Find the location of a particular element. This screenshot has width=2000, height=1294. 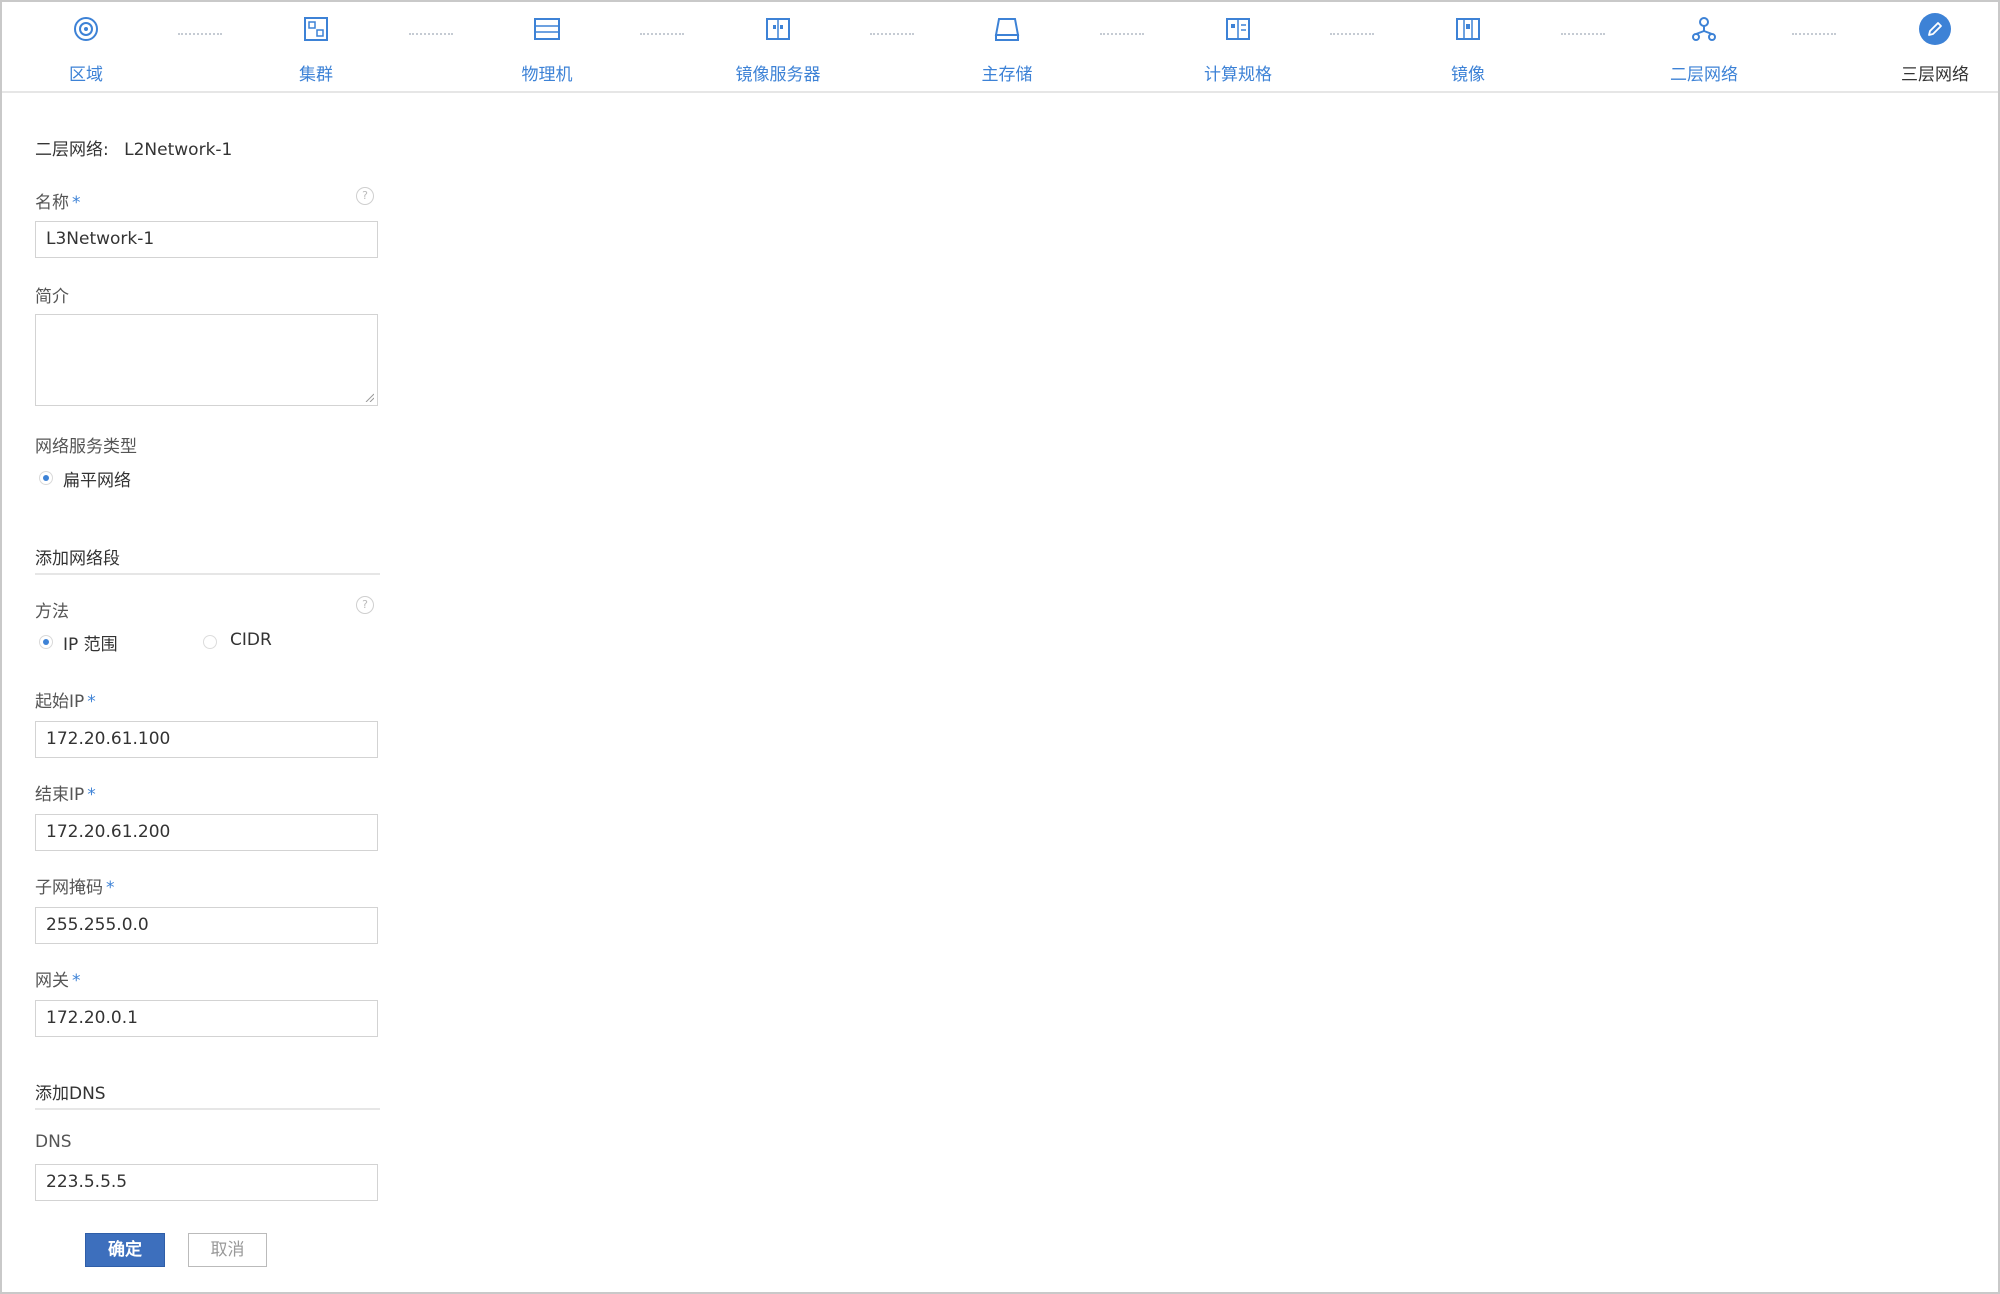

flat-network-radio is located at coordinates (46, 478).